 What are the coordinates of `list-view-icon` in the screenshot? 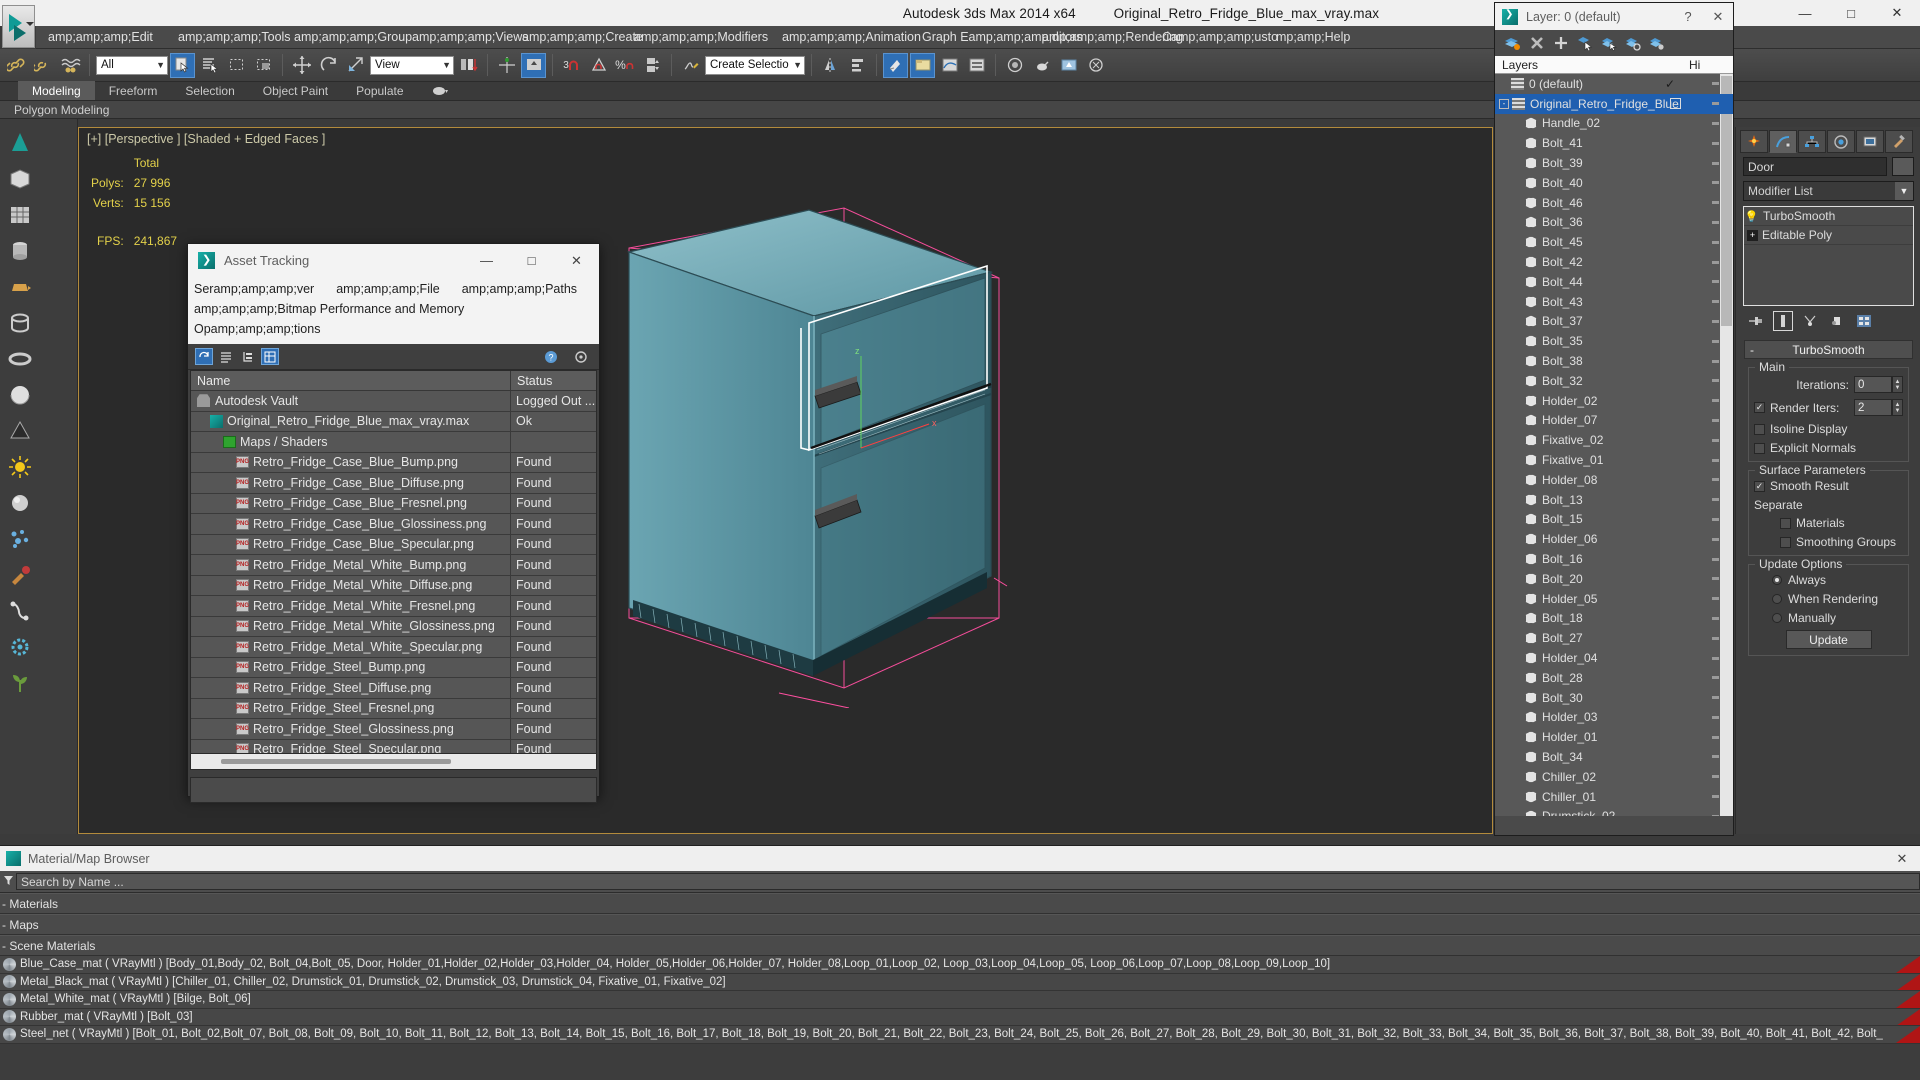 It's located at (226, 356).